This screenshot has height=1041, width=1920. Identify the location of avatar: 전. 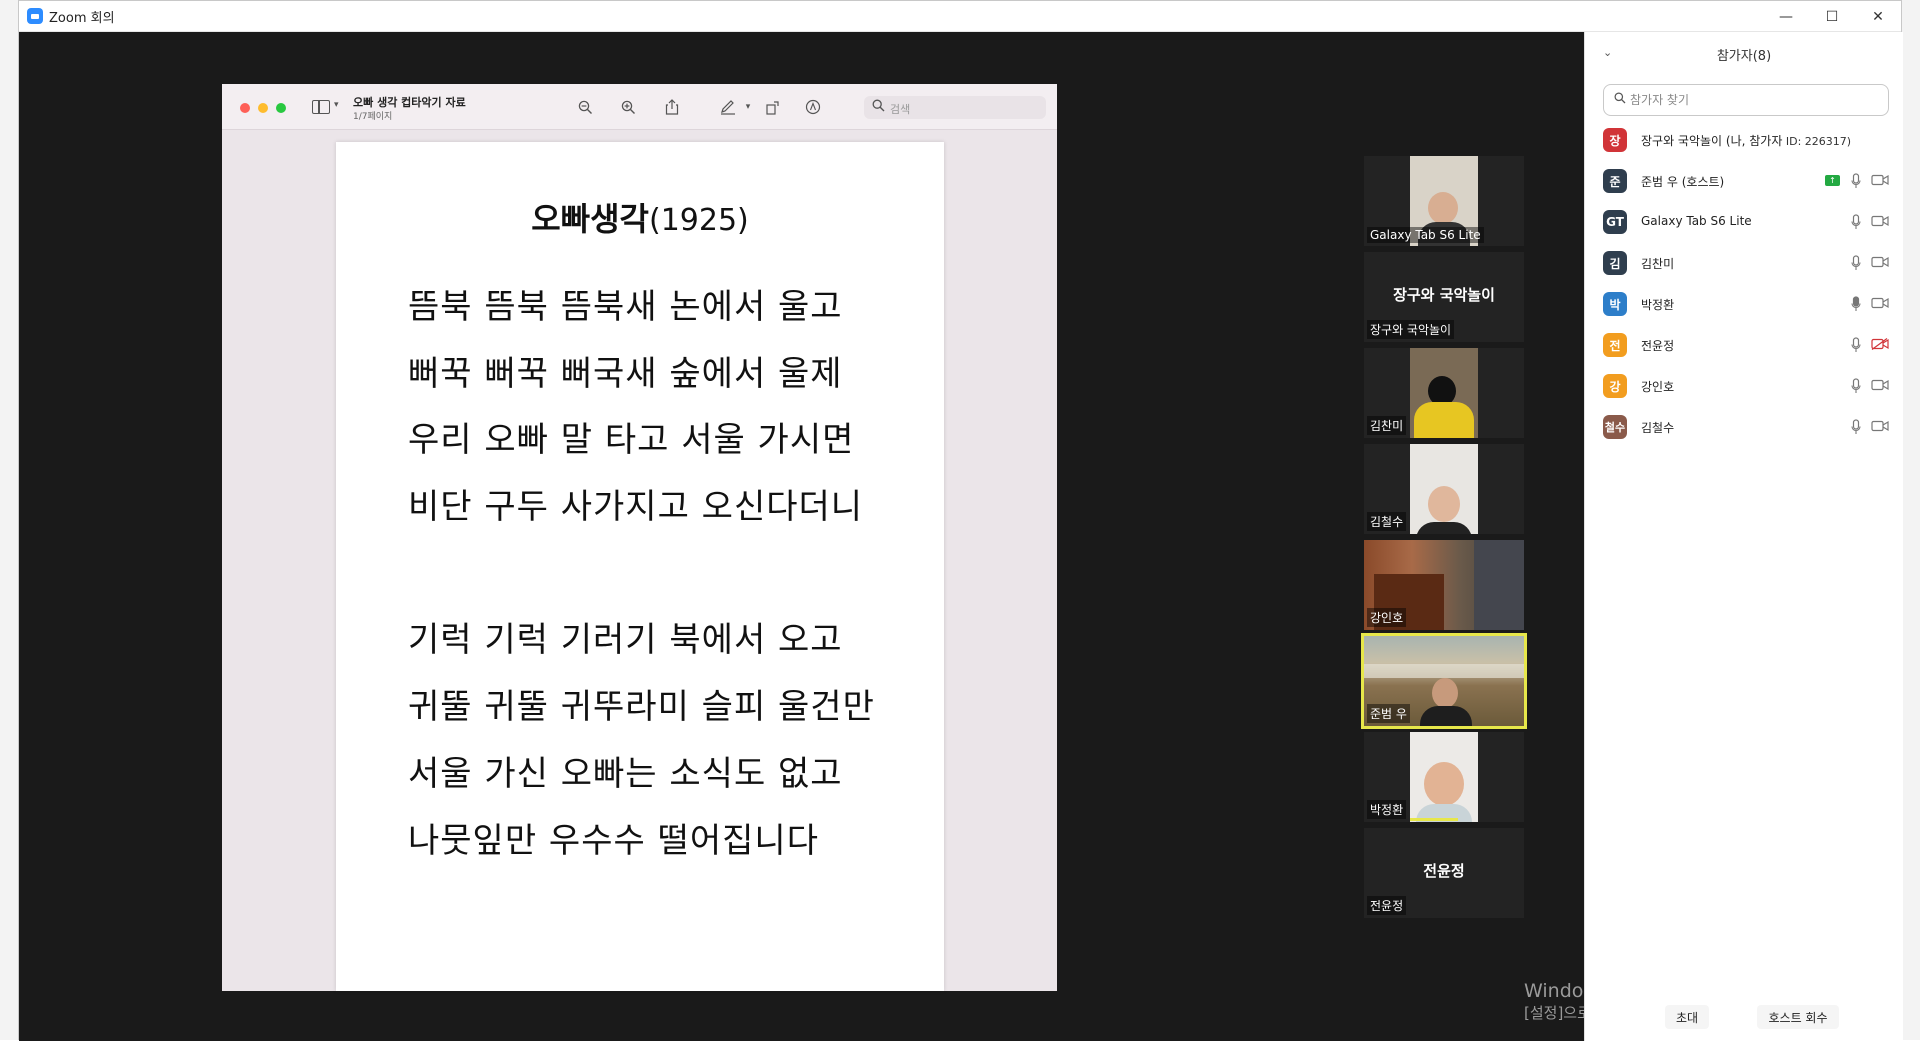
(1615, 345).